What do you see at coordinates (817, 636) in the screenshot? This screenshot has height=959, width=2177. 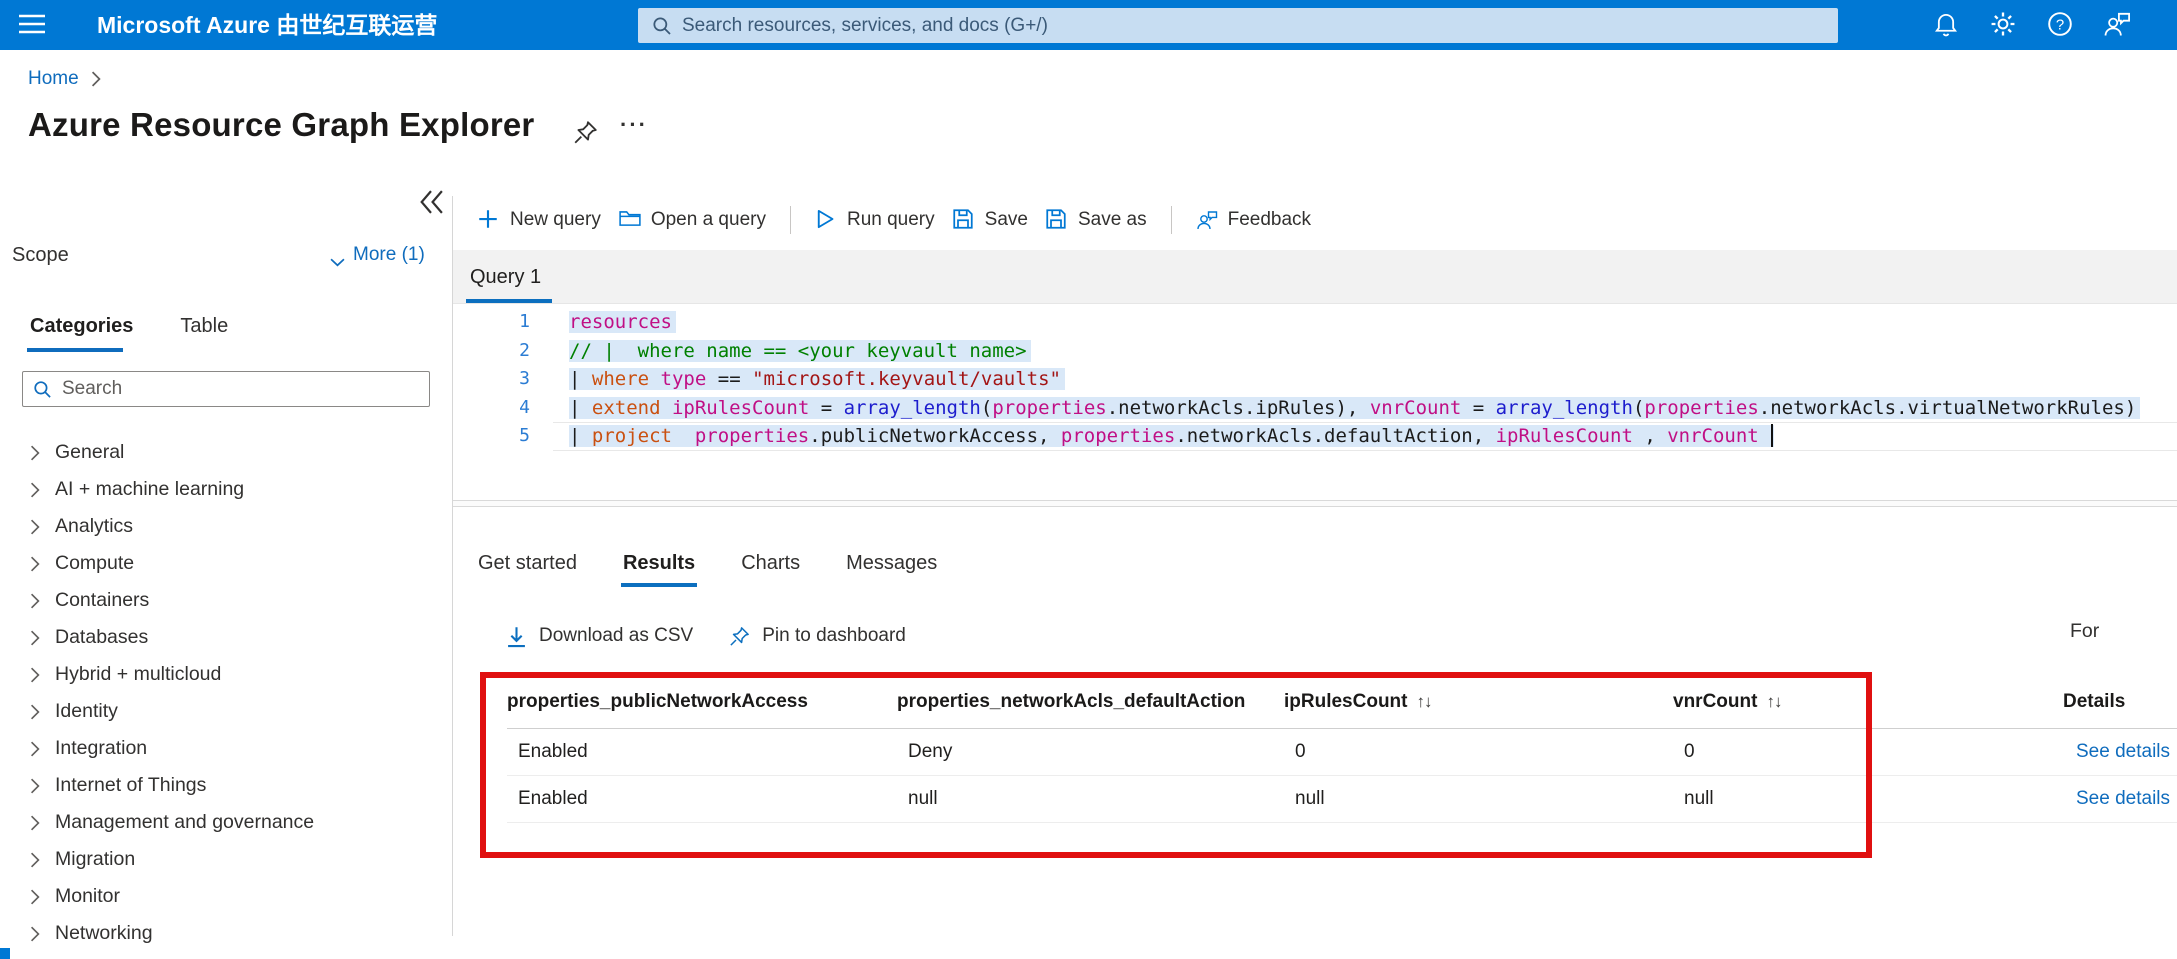 I see `pin-to-dashboard-button: Pin to dashboard` at bounding box center [817, 636].